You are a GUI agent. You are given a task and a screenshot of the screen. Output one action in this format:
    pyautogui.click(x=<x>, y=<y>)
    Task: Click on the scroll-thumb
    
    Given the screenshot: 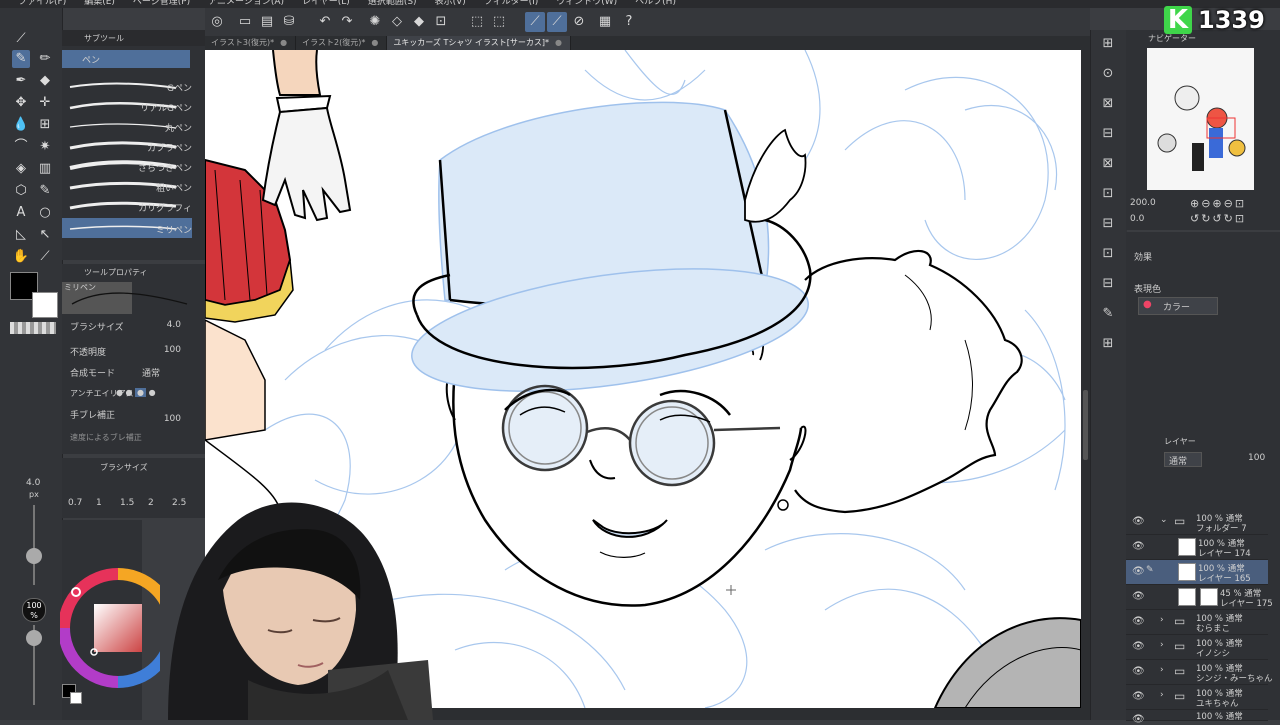 What is the action you would take?
    pyautogui.click(x=1085, y=425)
    